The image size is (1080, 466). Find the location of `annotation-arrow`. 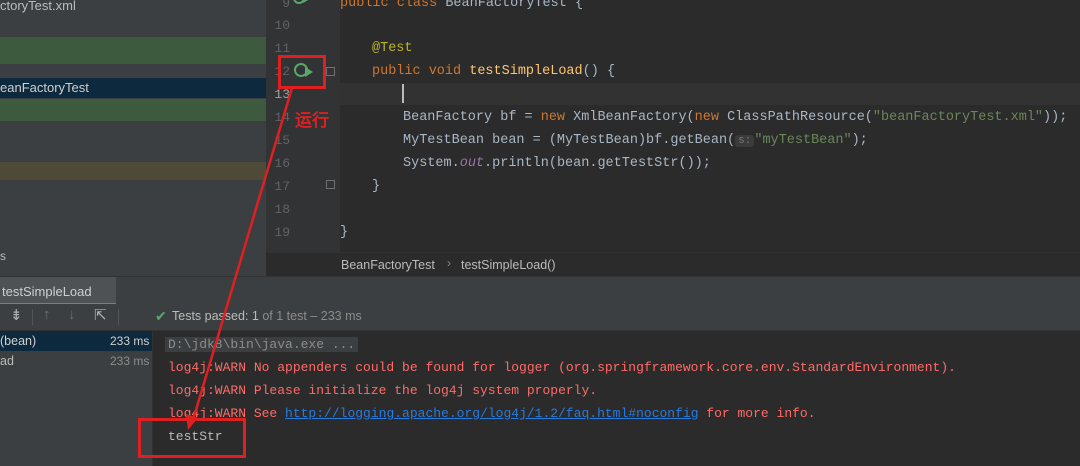

annotation-arrow is located at coordinates (240, 258).